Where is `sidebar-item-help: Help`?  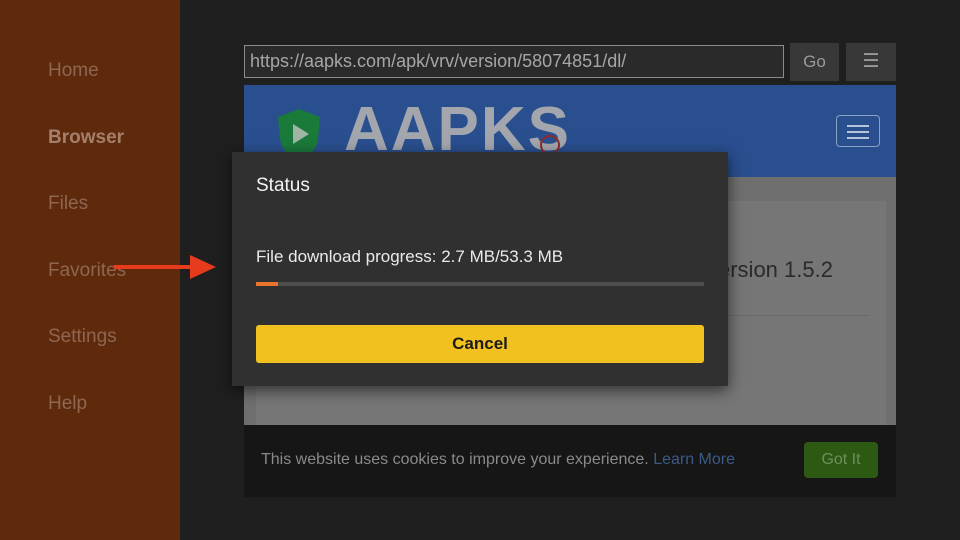 sidebar-item-help: Help is located at coordinates (67, 404).